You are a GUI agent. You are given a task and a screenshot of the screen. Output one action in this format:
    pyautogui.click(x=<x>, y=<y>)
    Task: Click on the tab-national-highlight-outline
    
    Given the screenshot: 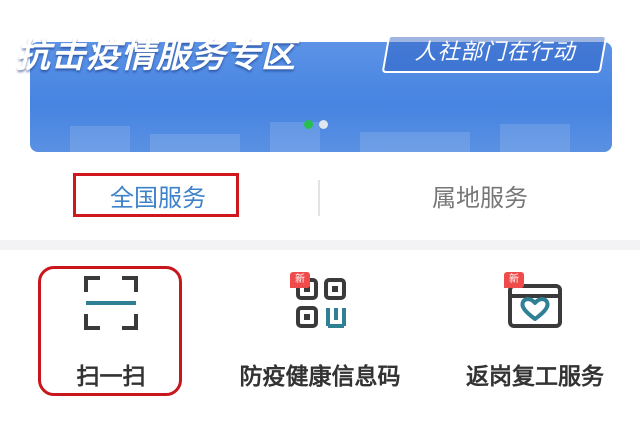 What is the action you would take?
    pyautogui.click(x=156, y=195)
    